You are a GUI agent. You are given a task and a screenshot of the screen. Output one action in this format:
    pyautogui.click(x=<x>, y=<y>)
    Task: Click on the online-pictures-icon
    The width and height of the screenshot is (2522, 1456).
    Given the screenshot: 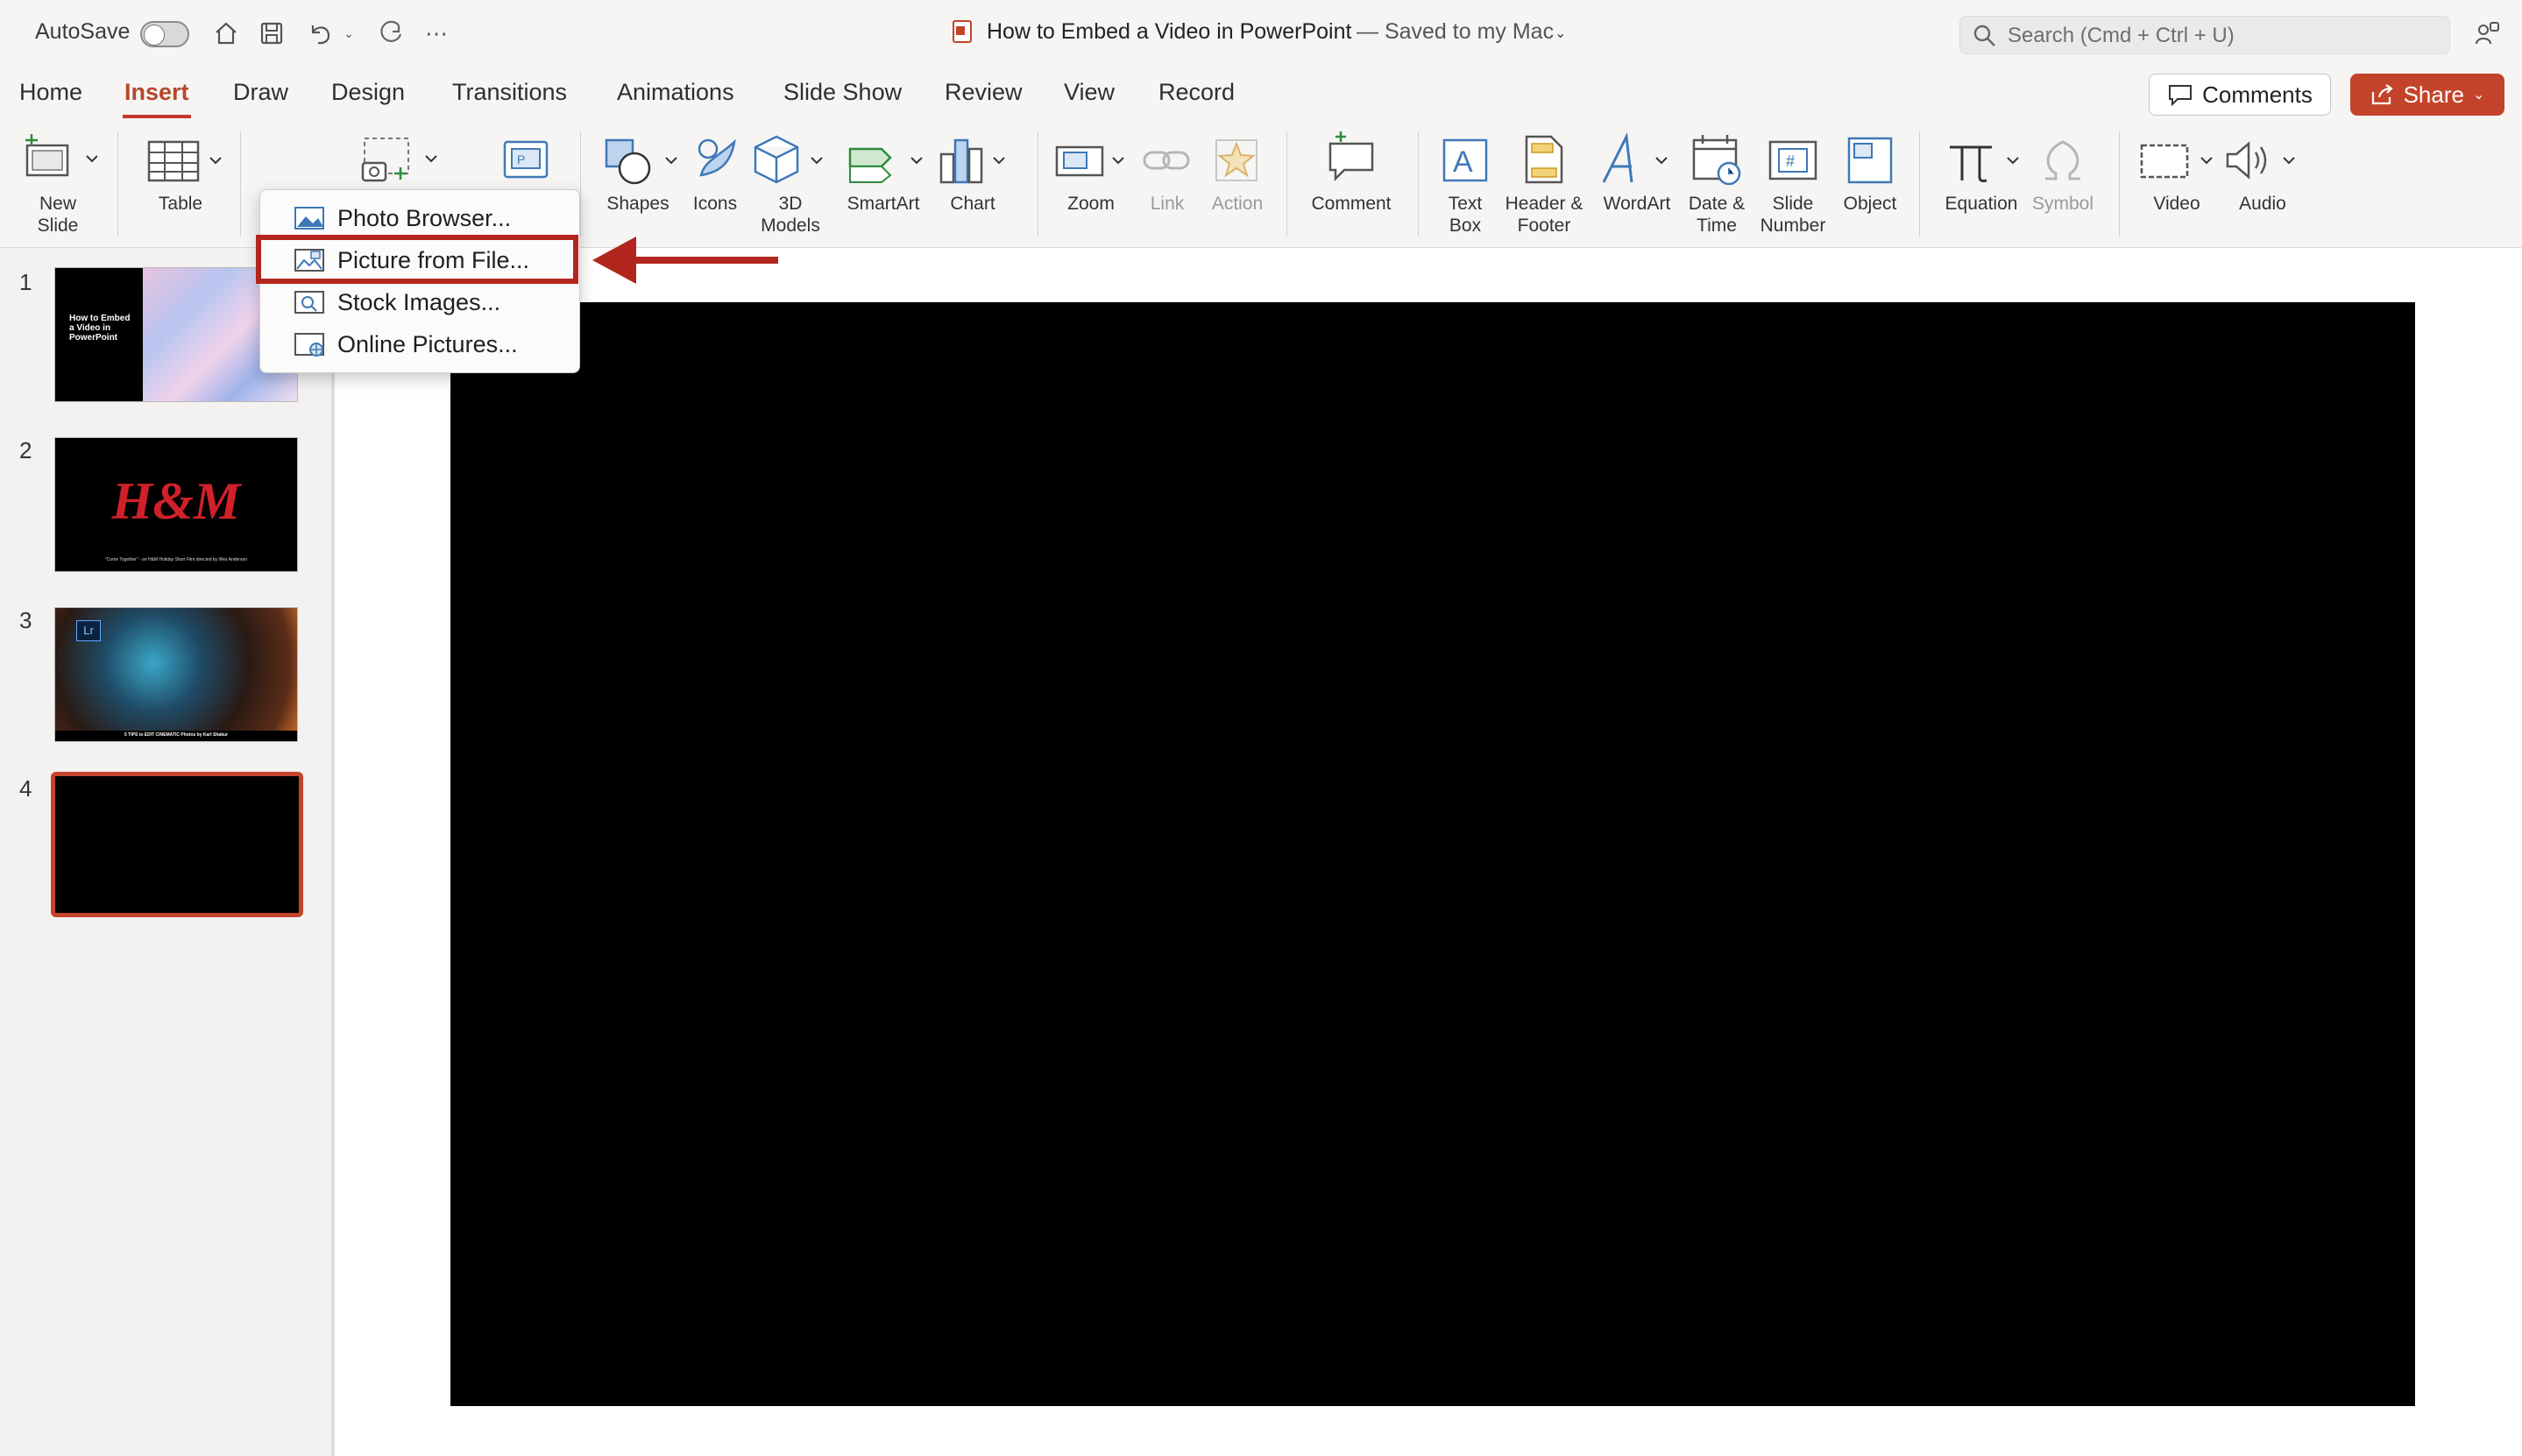 What is the action you would take?
    pyautogui.click(x=311, y=344)
    